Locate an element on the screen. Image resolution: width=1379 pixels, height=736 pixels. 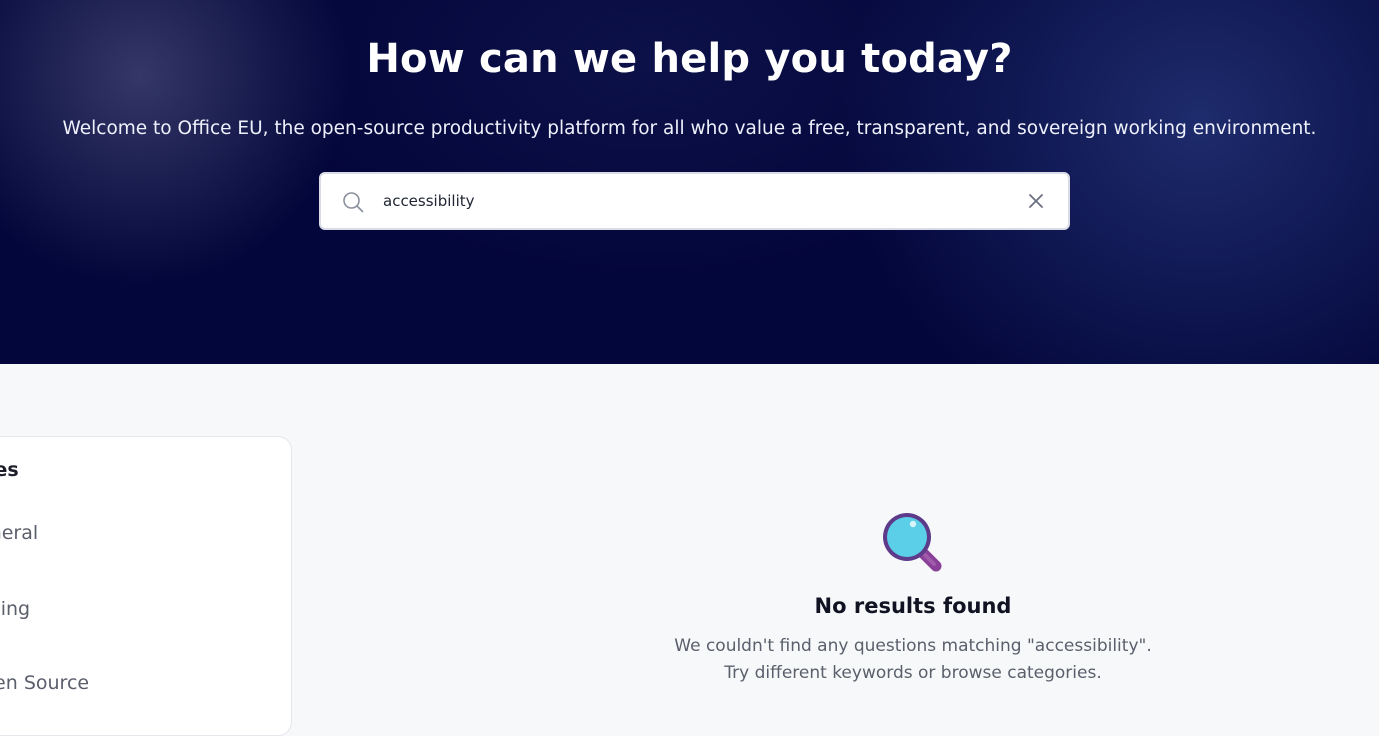
sidebar-heading: ies is located at coordinates (9, 470).